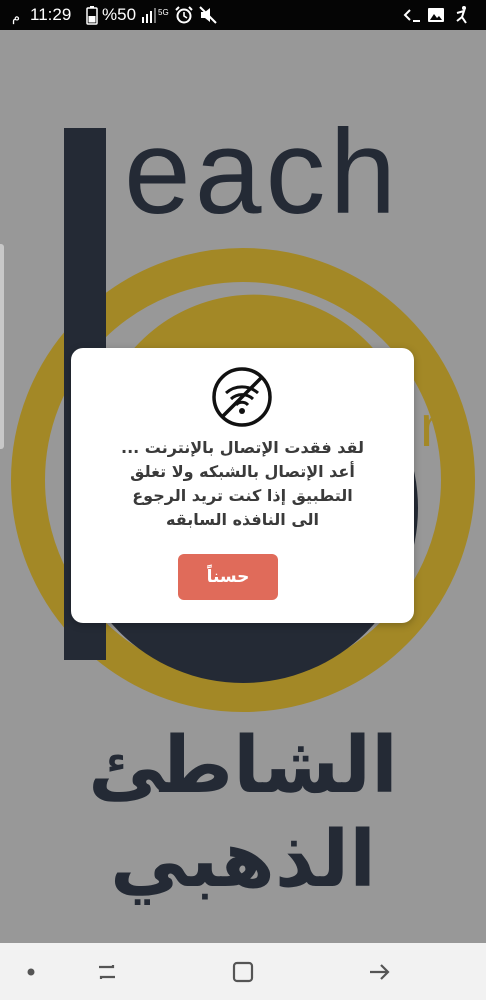 The height and width of the screenshot is (1000, 486). Describe the element at coordinates (243, 15) in the screenshot. I see `status-bar: م 11:29 %50 5G` at that location.